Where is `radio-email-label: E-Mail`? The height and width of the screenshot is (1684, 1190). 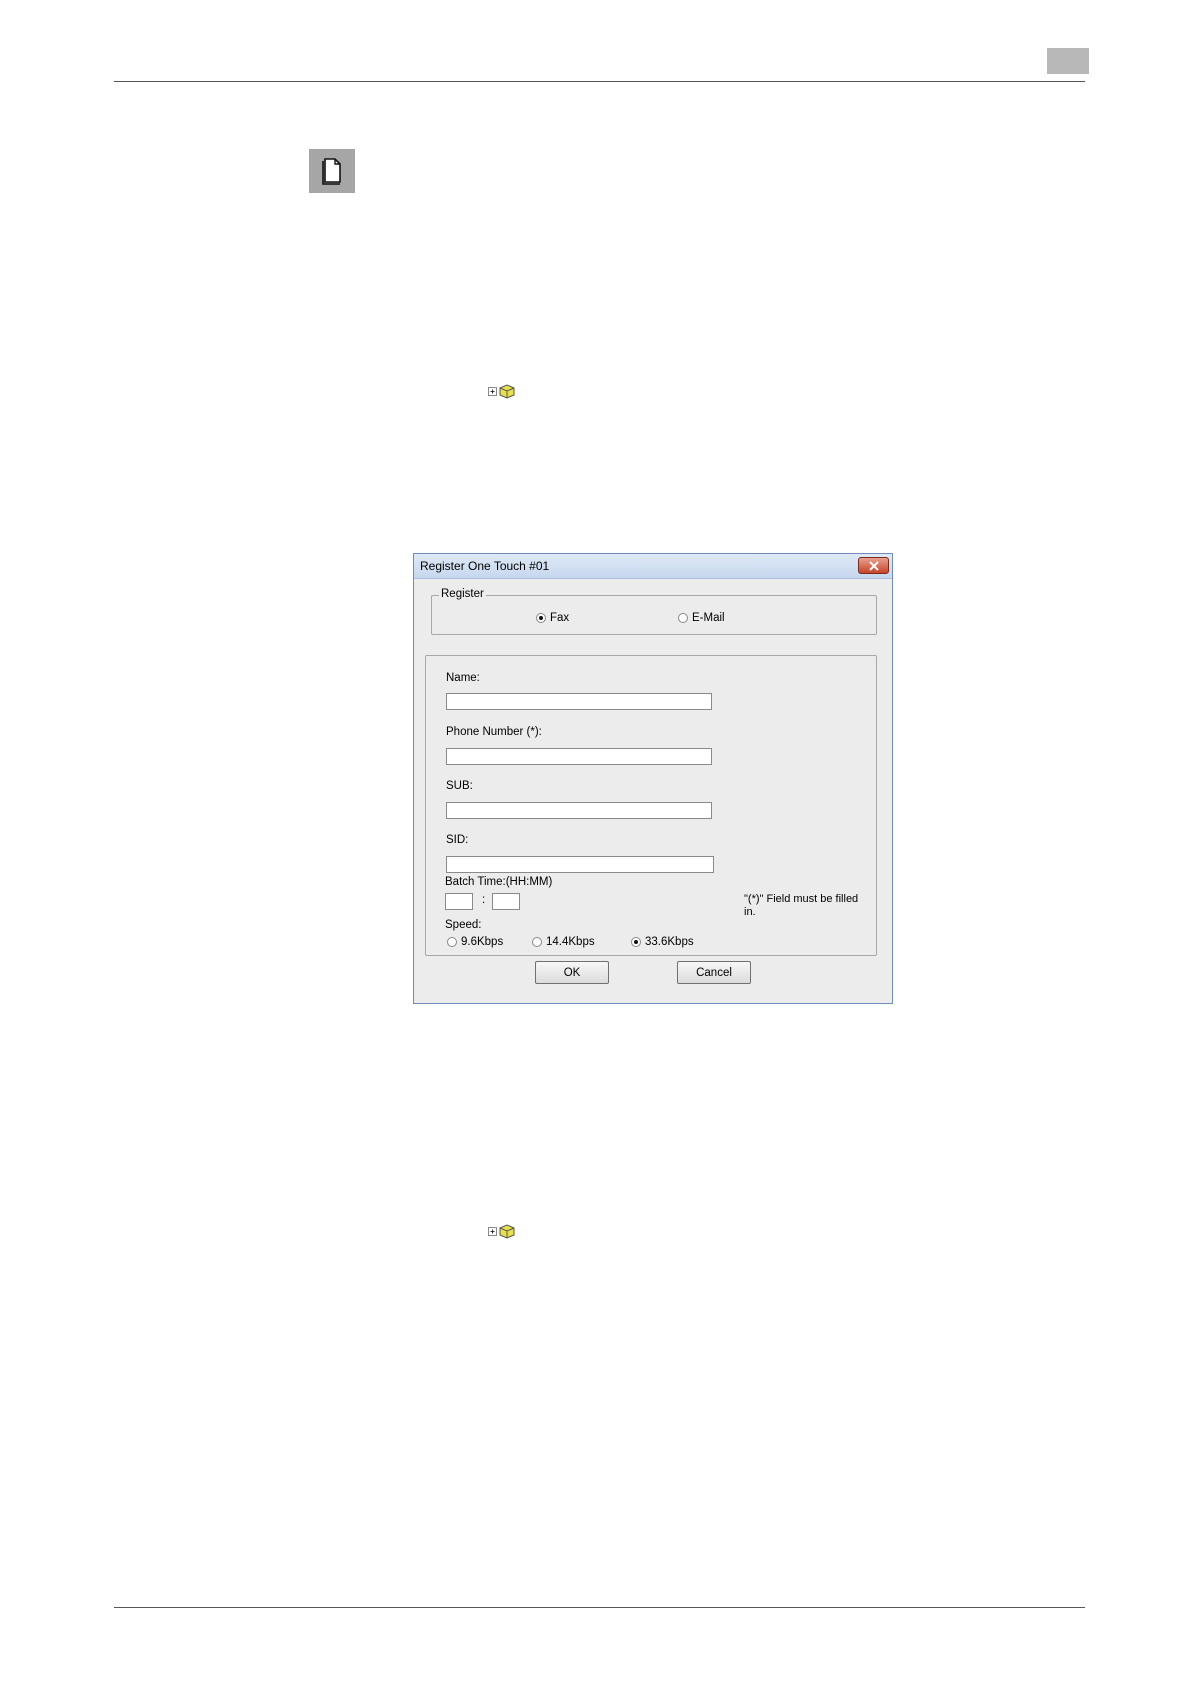
radio-email-label: E-Mail is located at coordinates (708, 618).